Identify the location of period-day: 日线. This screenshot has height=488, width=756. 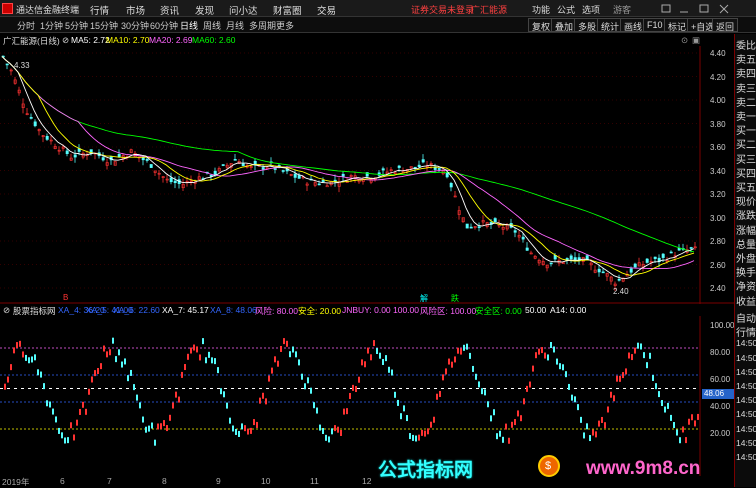
(189, 25).